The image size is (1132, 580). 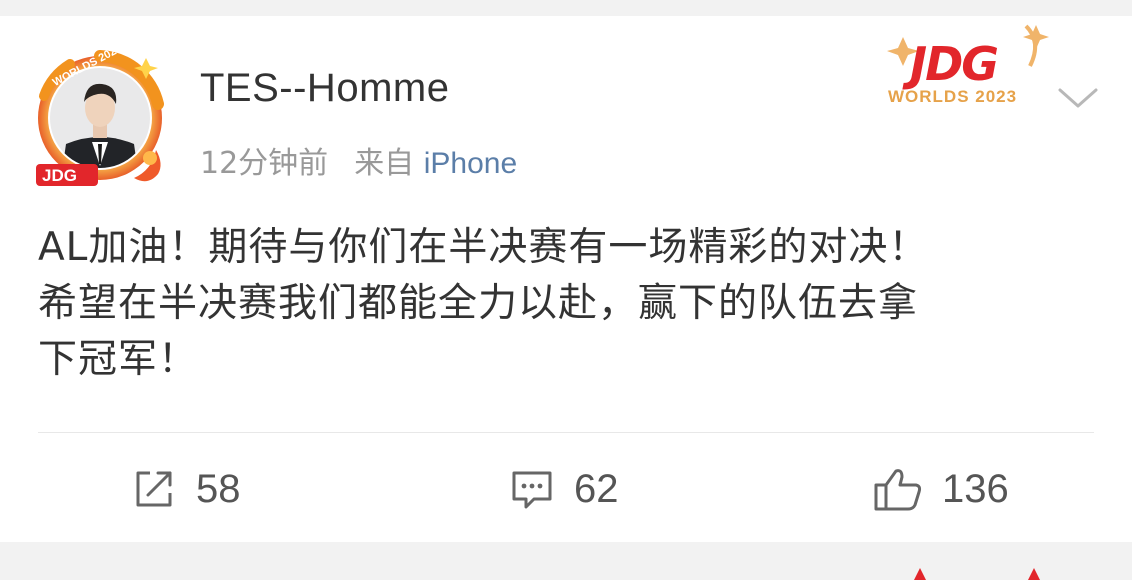 I want to click on avatar-image: WORLDS 2023 JDG, so click(x=100, y=114).